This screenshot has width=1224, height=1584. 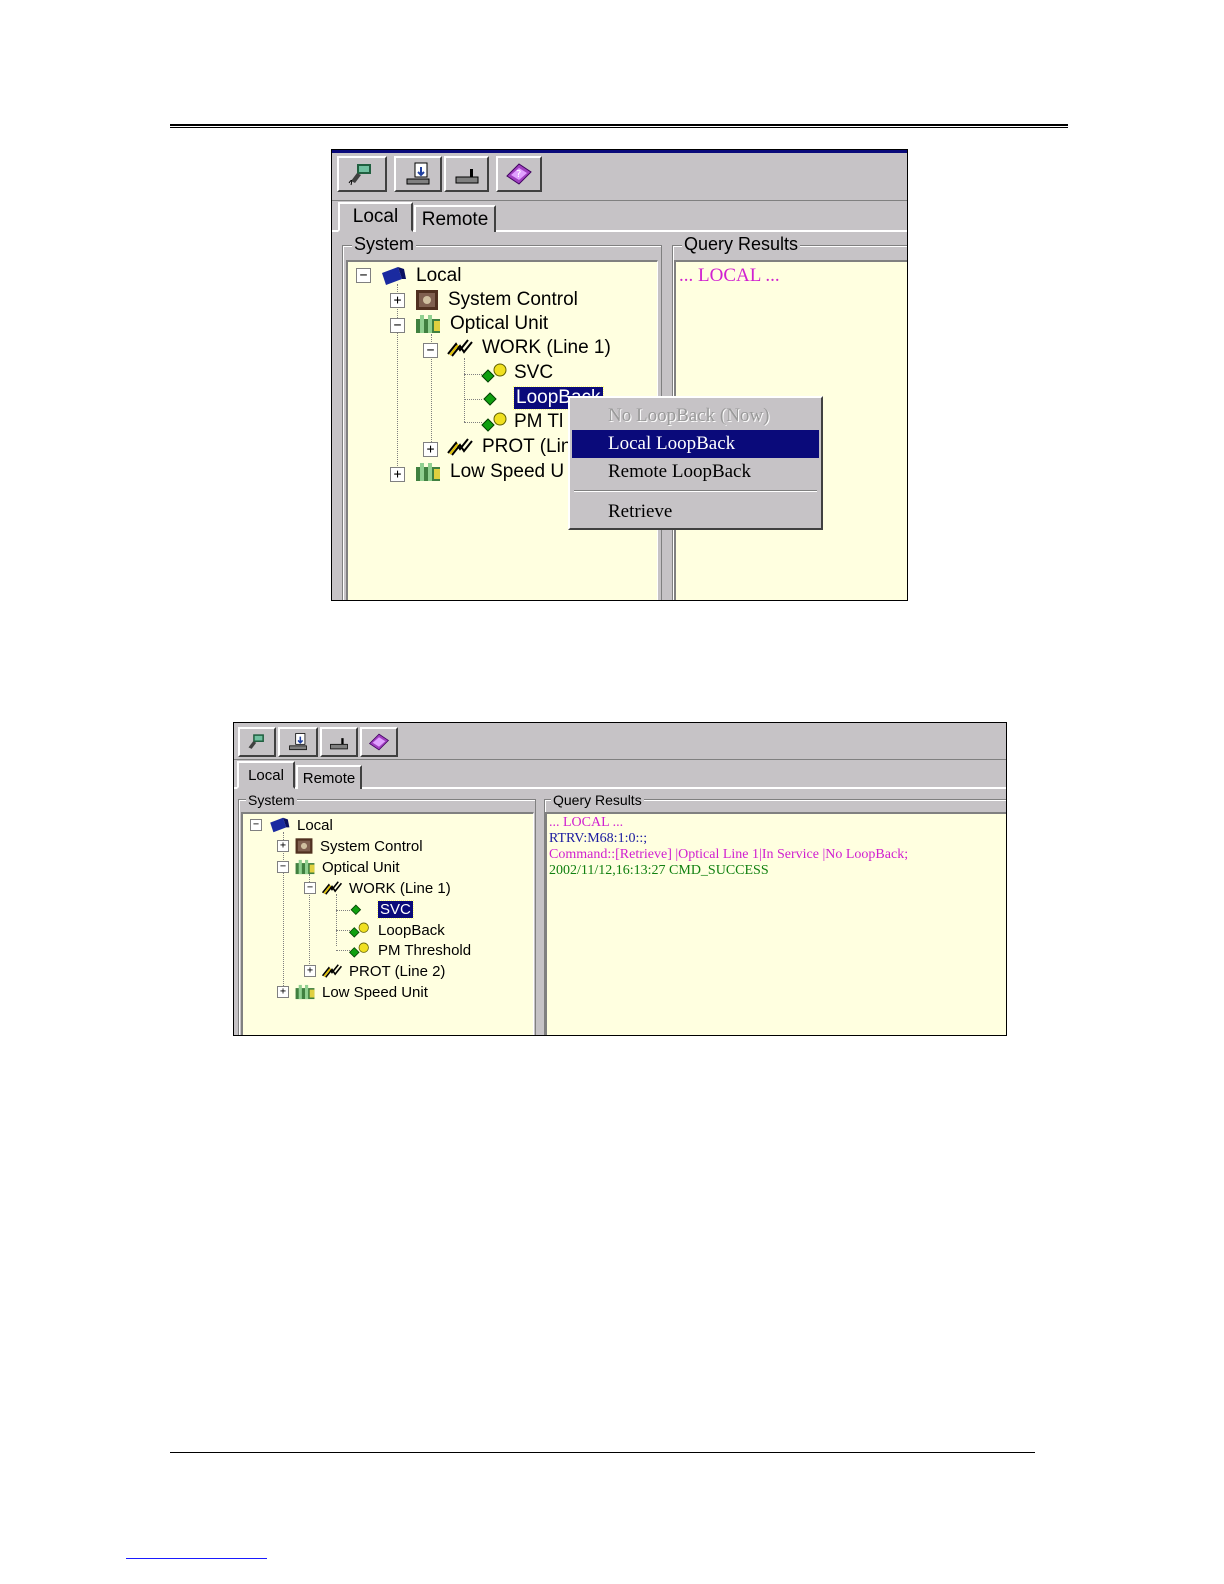 I want to click on system-label: System, so click(x=271, y=800).